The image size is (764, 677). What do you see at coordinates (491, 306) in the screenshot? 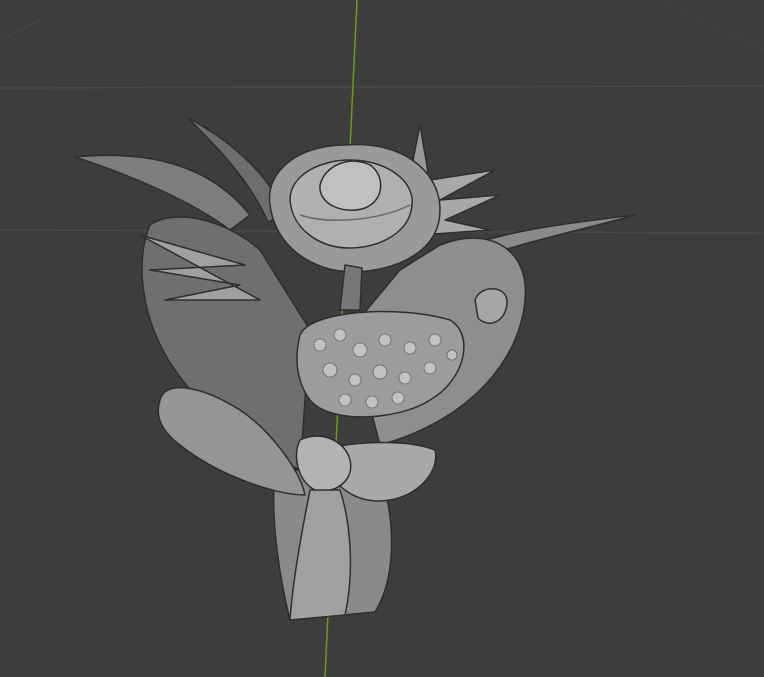
I see `wrapping-curl` at bounding box center [491, 306].